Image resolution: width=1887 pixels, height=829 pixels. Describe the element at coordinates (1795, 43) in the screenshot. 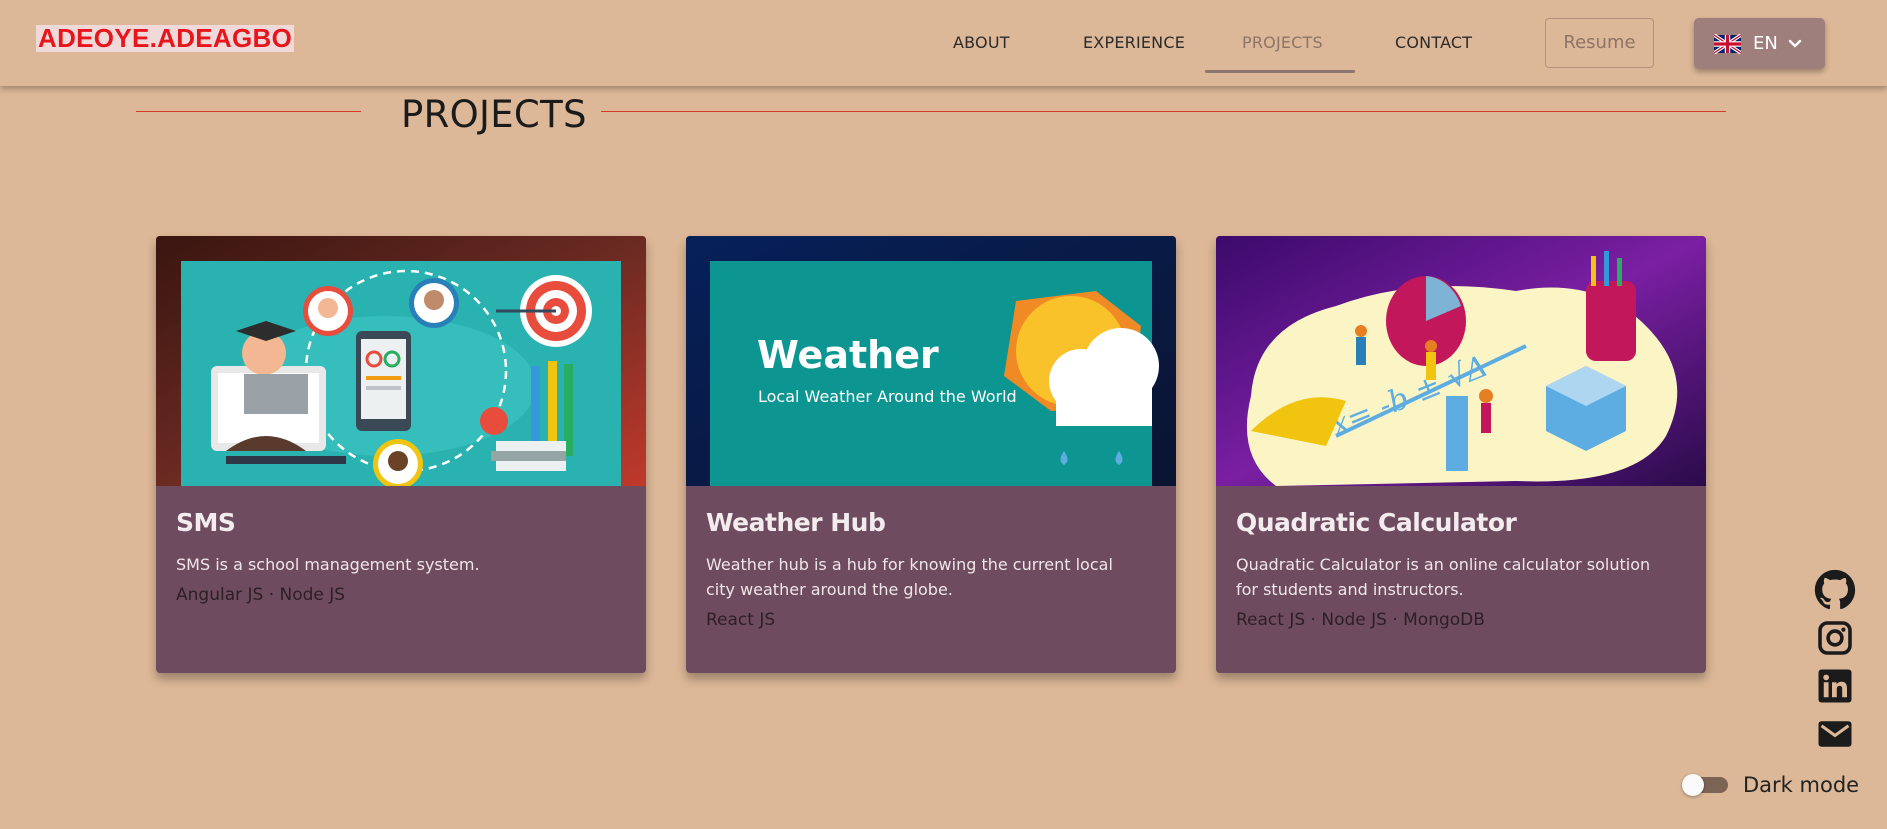

I see `chevron-down-icon` at that location.